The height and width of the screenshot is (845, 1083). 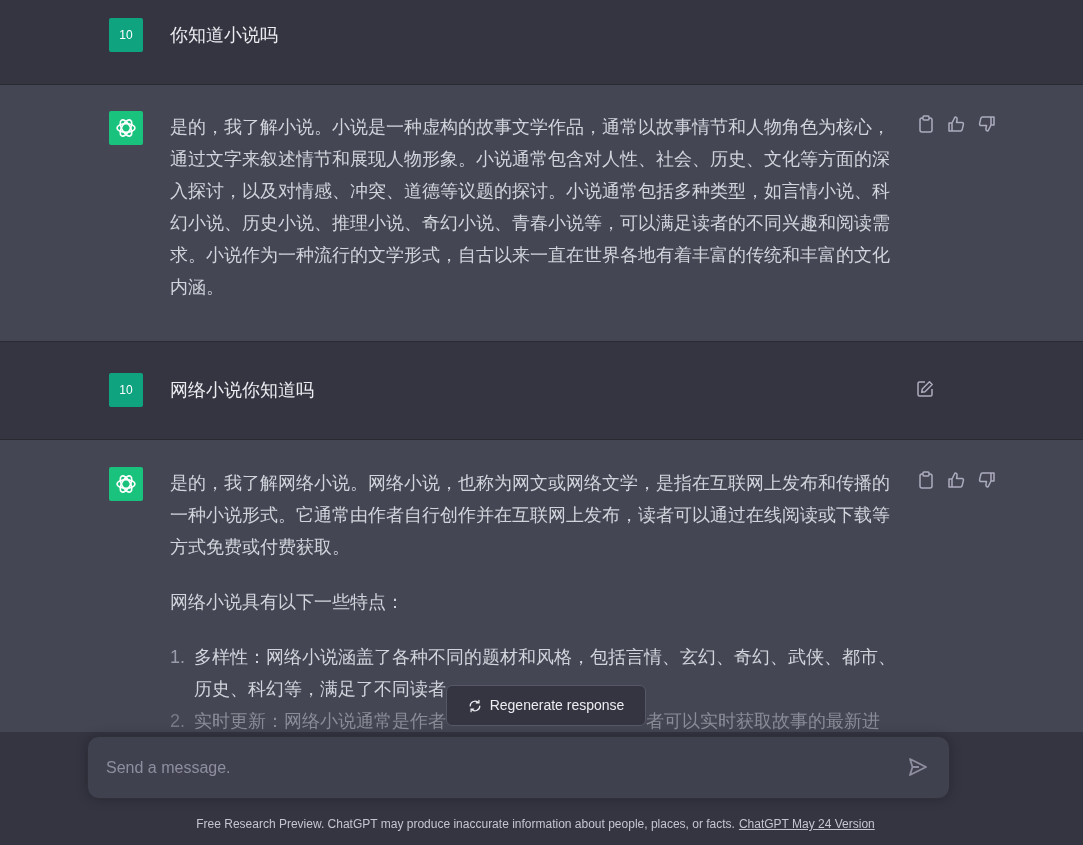 I want to click on disclaimer-text: Free Research Preview. ChatGPT may produce inaccurate information about people, places, or facts., so click(x=465, y=824).